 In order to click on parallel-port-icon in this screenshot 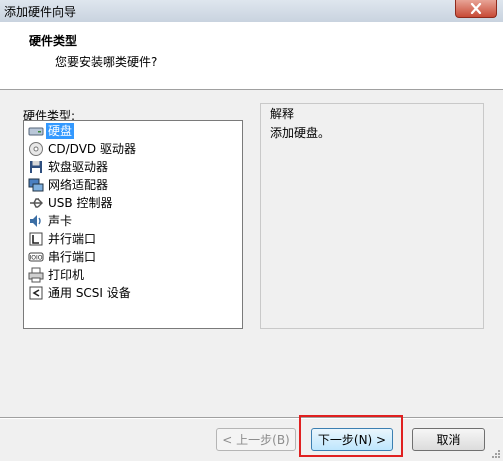, I will do `click(36, 239)`.